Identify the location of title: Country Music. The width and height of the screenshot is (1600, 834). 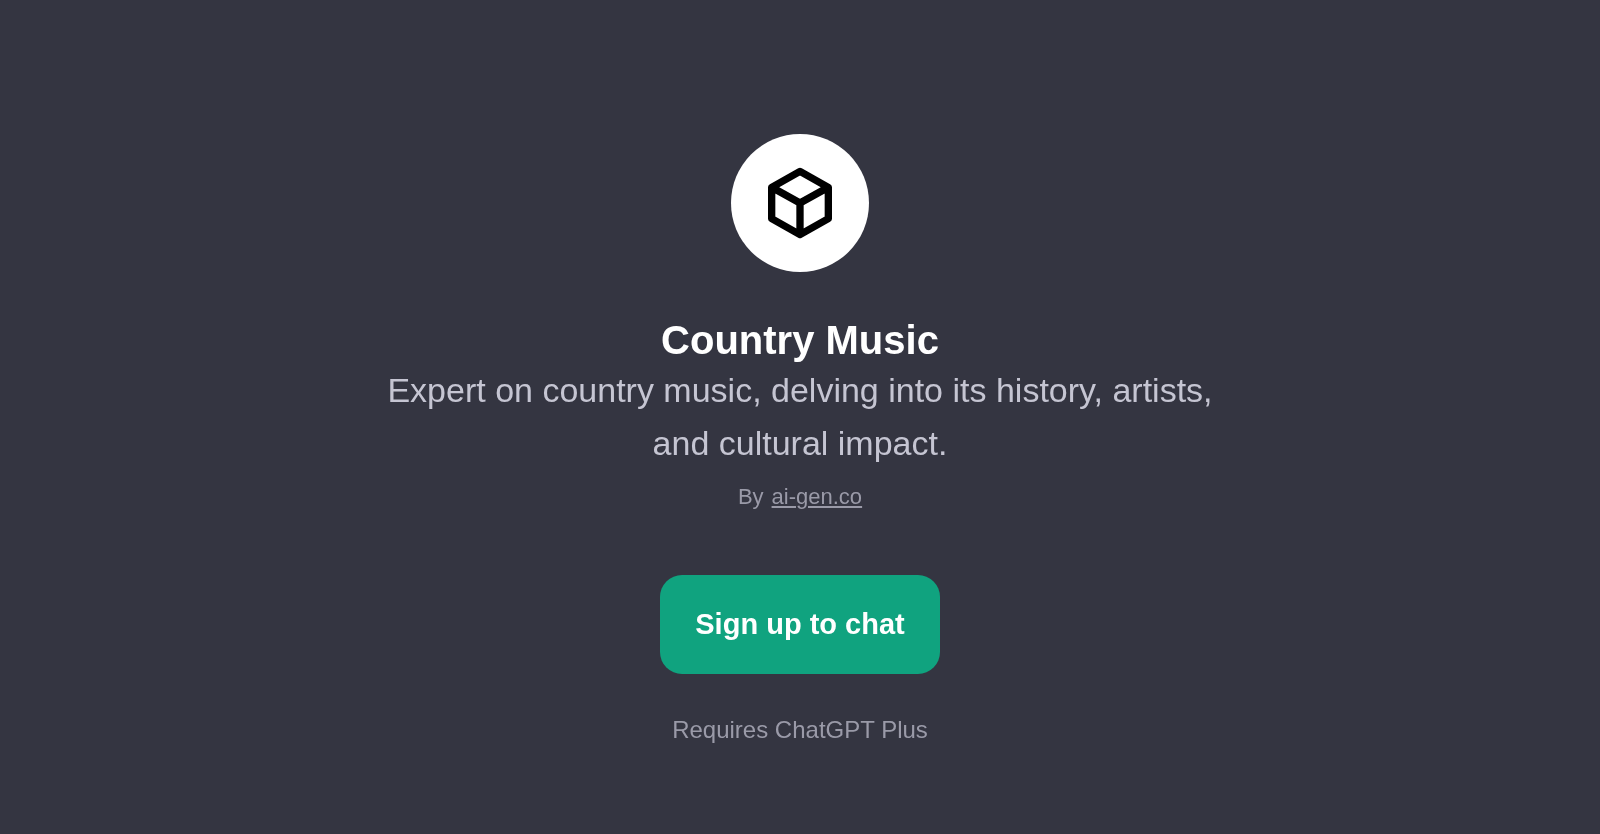
(800, 340).